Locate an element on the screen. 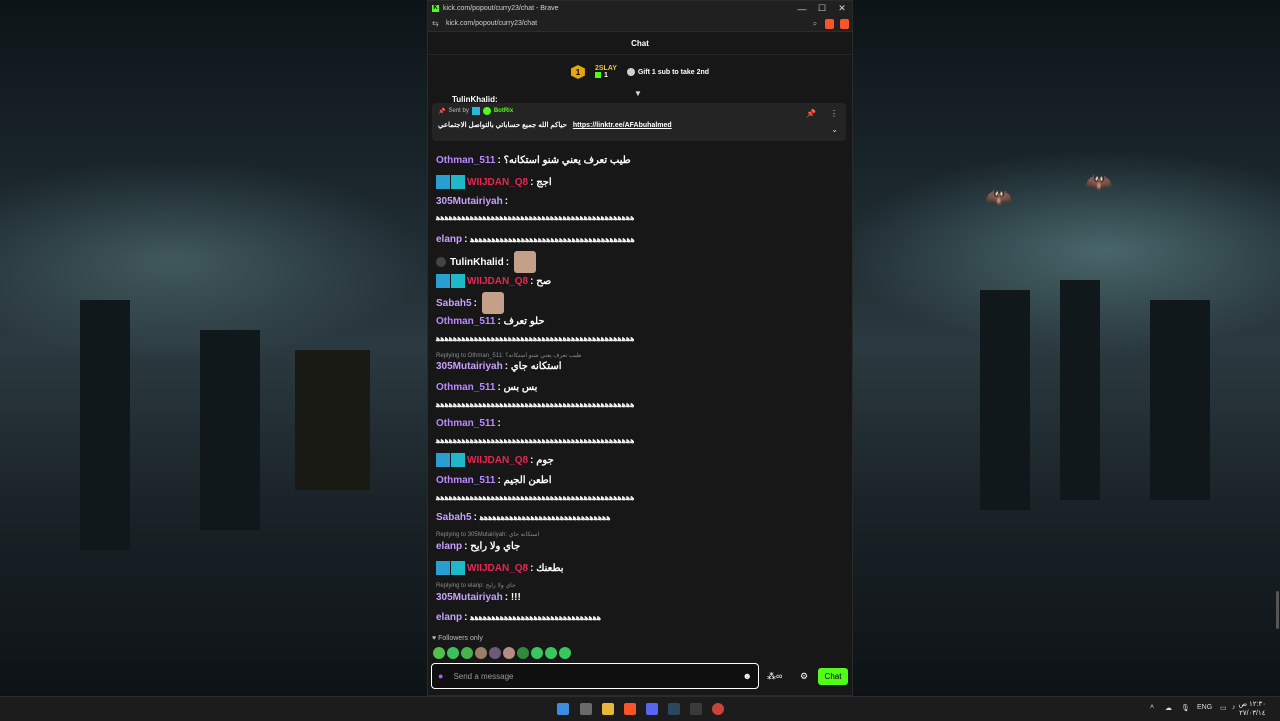 This screenshot has width=1280, height=721. gift-prompt: Gift 1 sub to take 2nd is located at coordinates (667, 72).